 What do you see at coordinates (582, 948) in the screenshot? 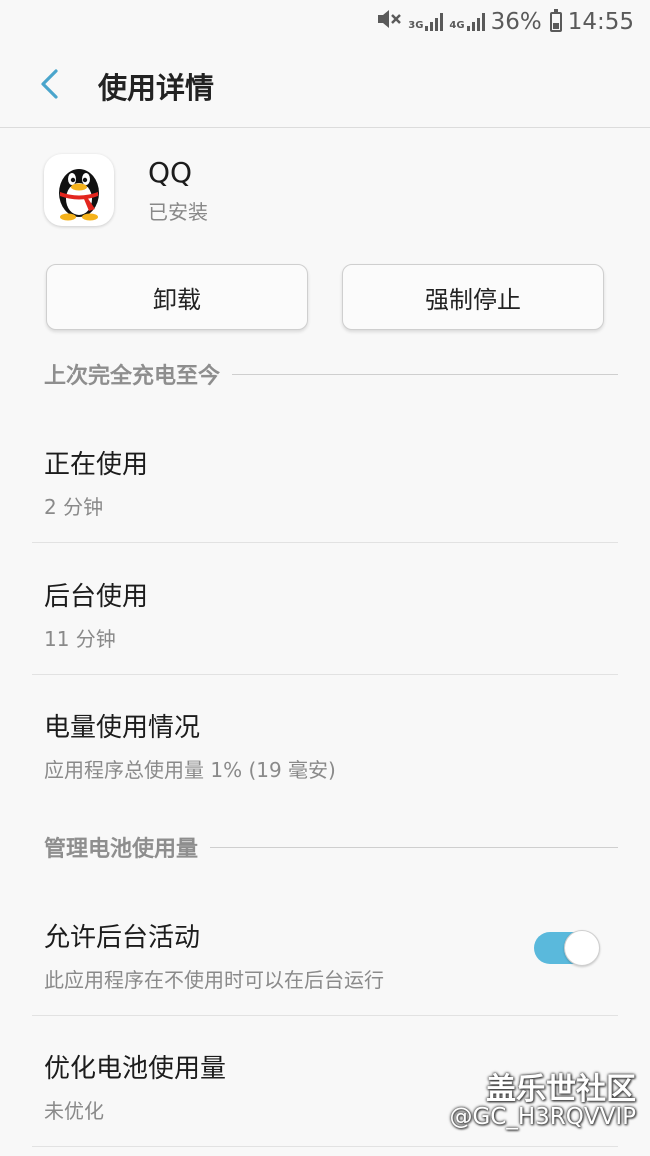
I see `toggle-knob` at bounding box center [582, 948].